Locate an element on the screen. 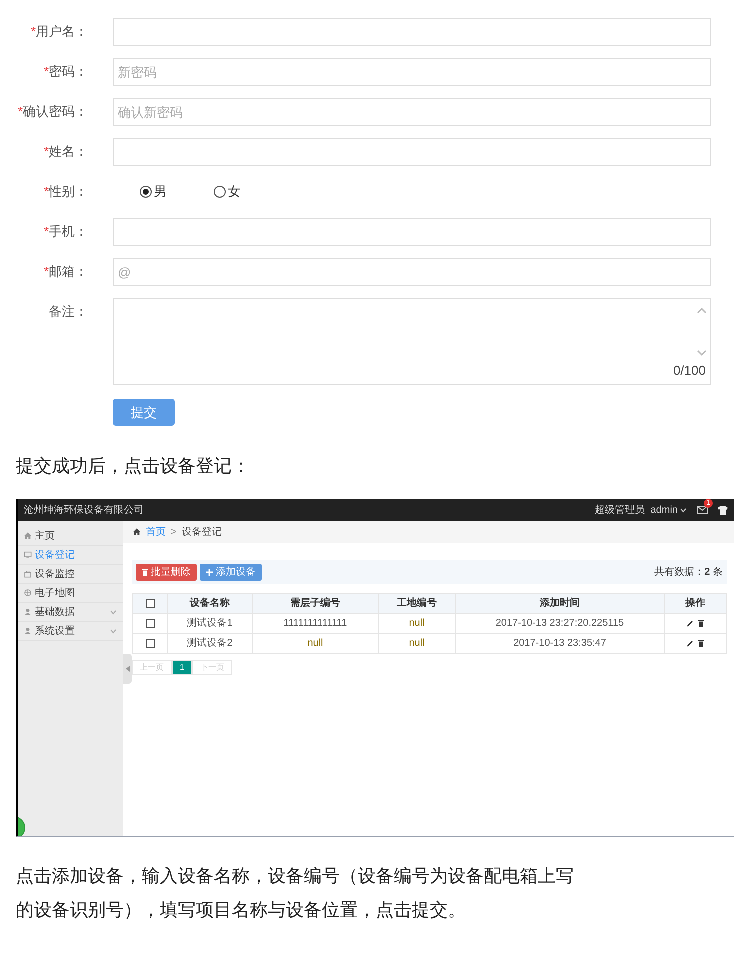 This screenshot has width=750, height=958. breadcrumb-current: 设备登记 is located at coordinates (202, 533).